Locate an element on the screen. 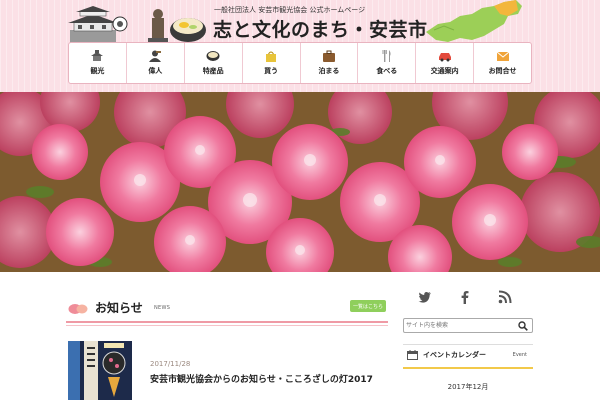 The width and height of the screenshot is (600, 400). nav-label-shopping: 買う is located at coordinates (271, 71).